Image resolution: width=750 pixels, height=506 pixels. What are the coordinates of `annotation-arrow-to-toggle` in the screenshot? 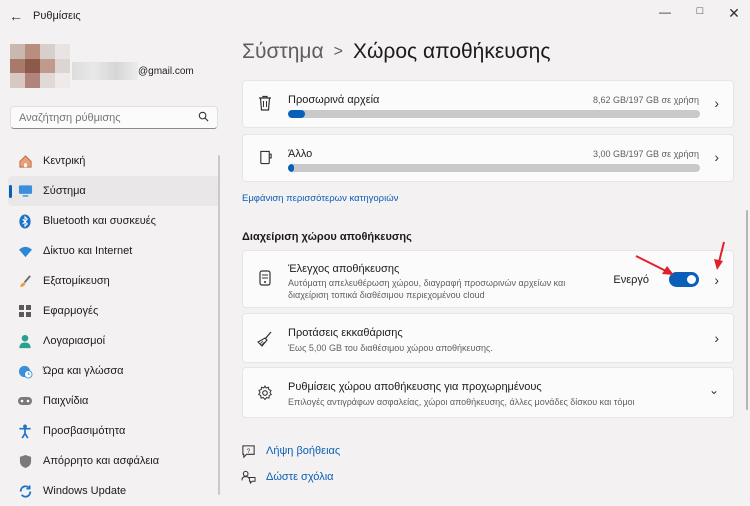 It's located at (654, 265).